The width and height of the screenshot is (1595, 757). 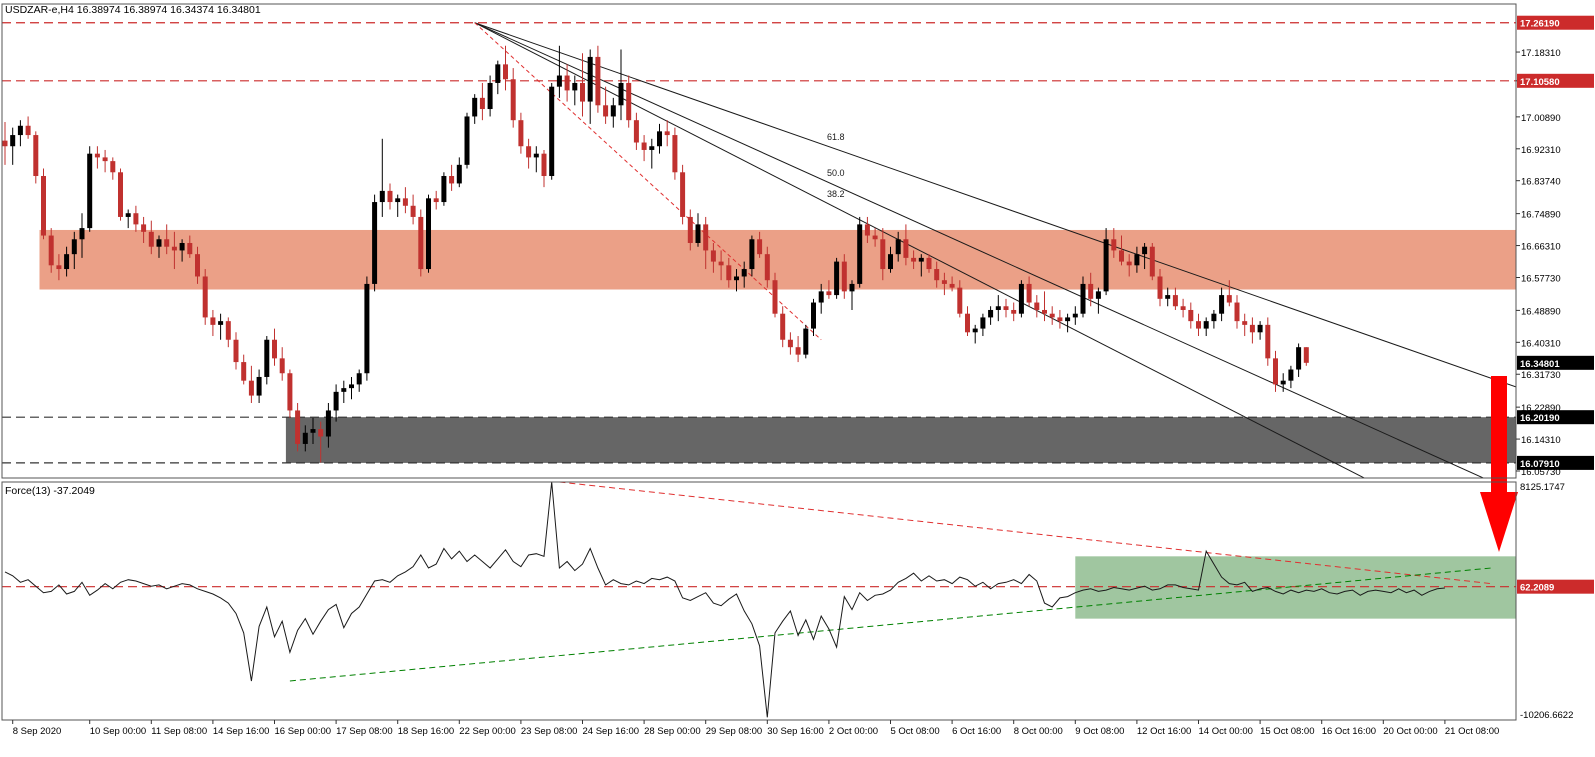 What do you see at coordinates (1542, 487) in the screenshot?
I see `force-axis-label: 8125.1747` at bounding box center [1542, 487].